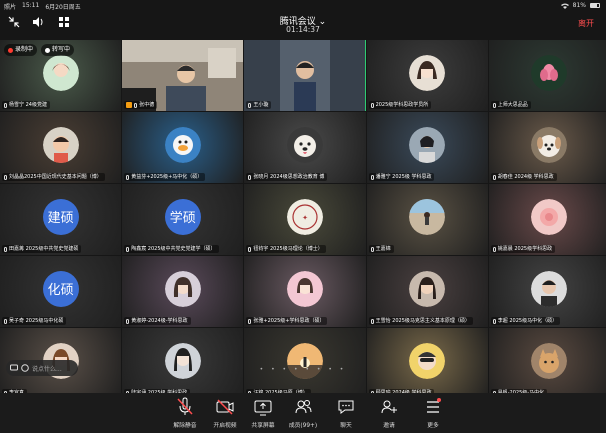  What do you see at coordinates (305, 363) in the screenshot?
I see `participant-tile: 汪锦 2025级马原（博）` at bounding box center [305, 363].